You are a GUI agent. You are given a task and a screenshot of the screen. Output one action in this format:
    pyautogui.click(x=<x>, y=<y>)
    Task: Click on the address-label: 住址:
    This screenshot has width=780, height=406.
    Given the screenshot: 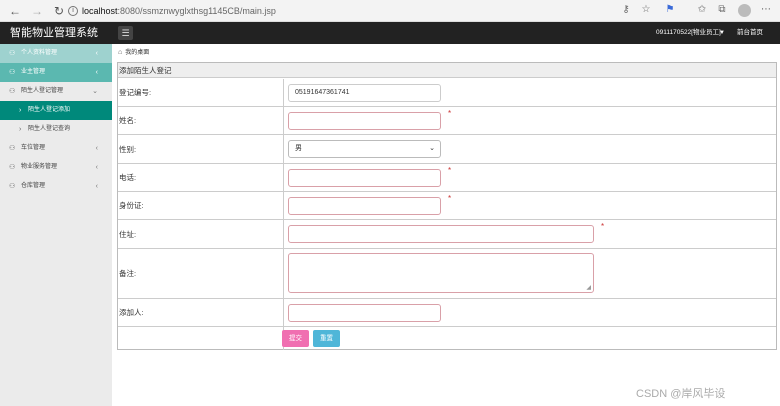 What is the action you would take?
    pyautogui.click(x=201, y=234)
    